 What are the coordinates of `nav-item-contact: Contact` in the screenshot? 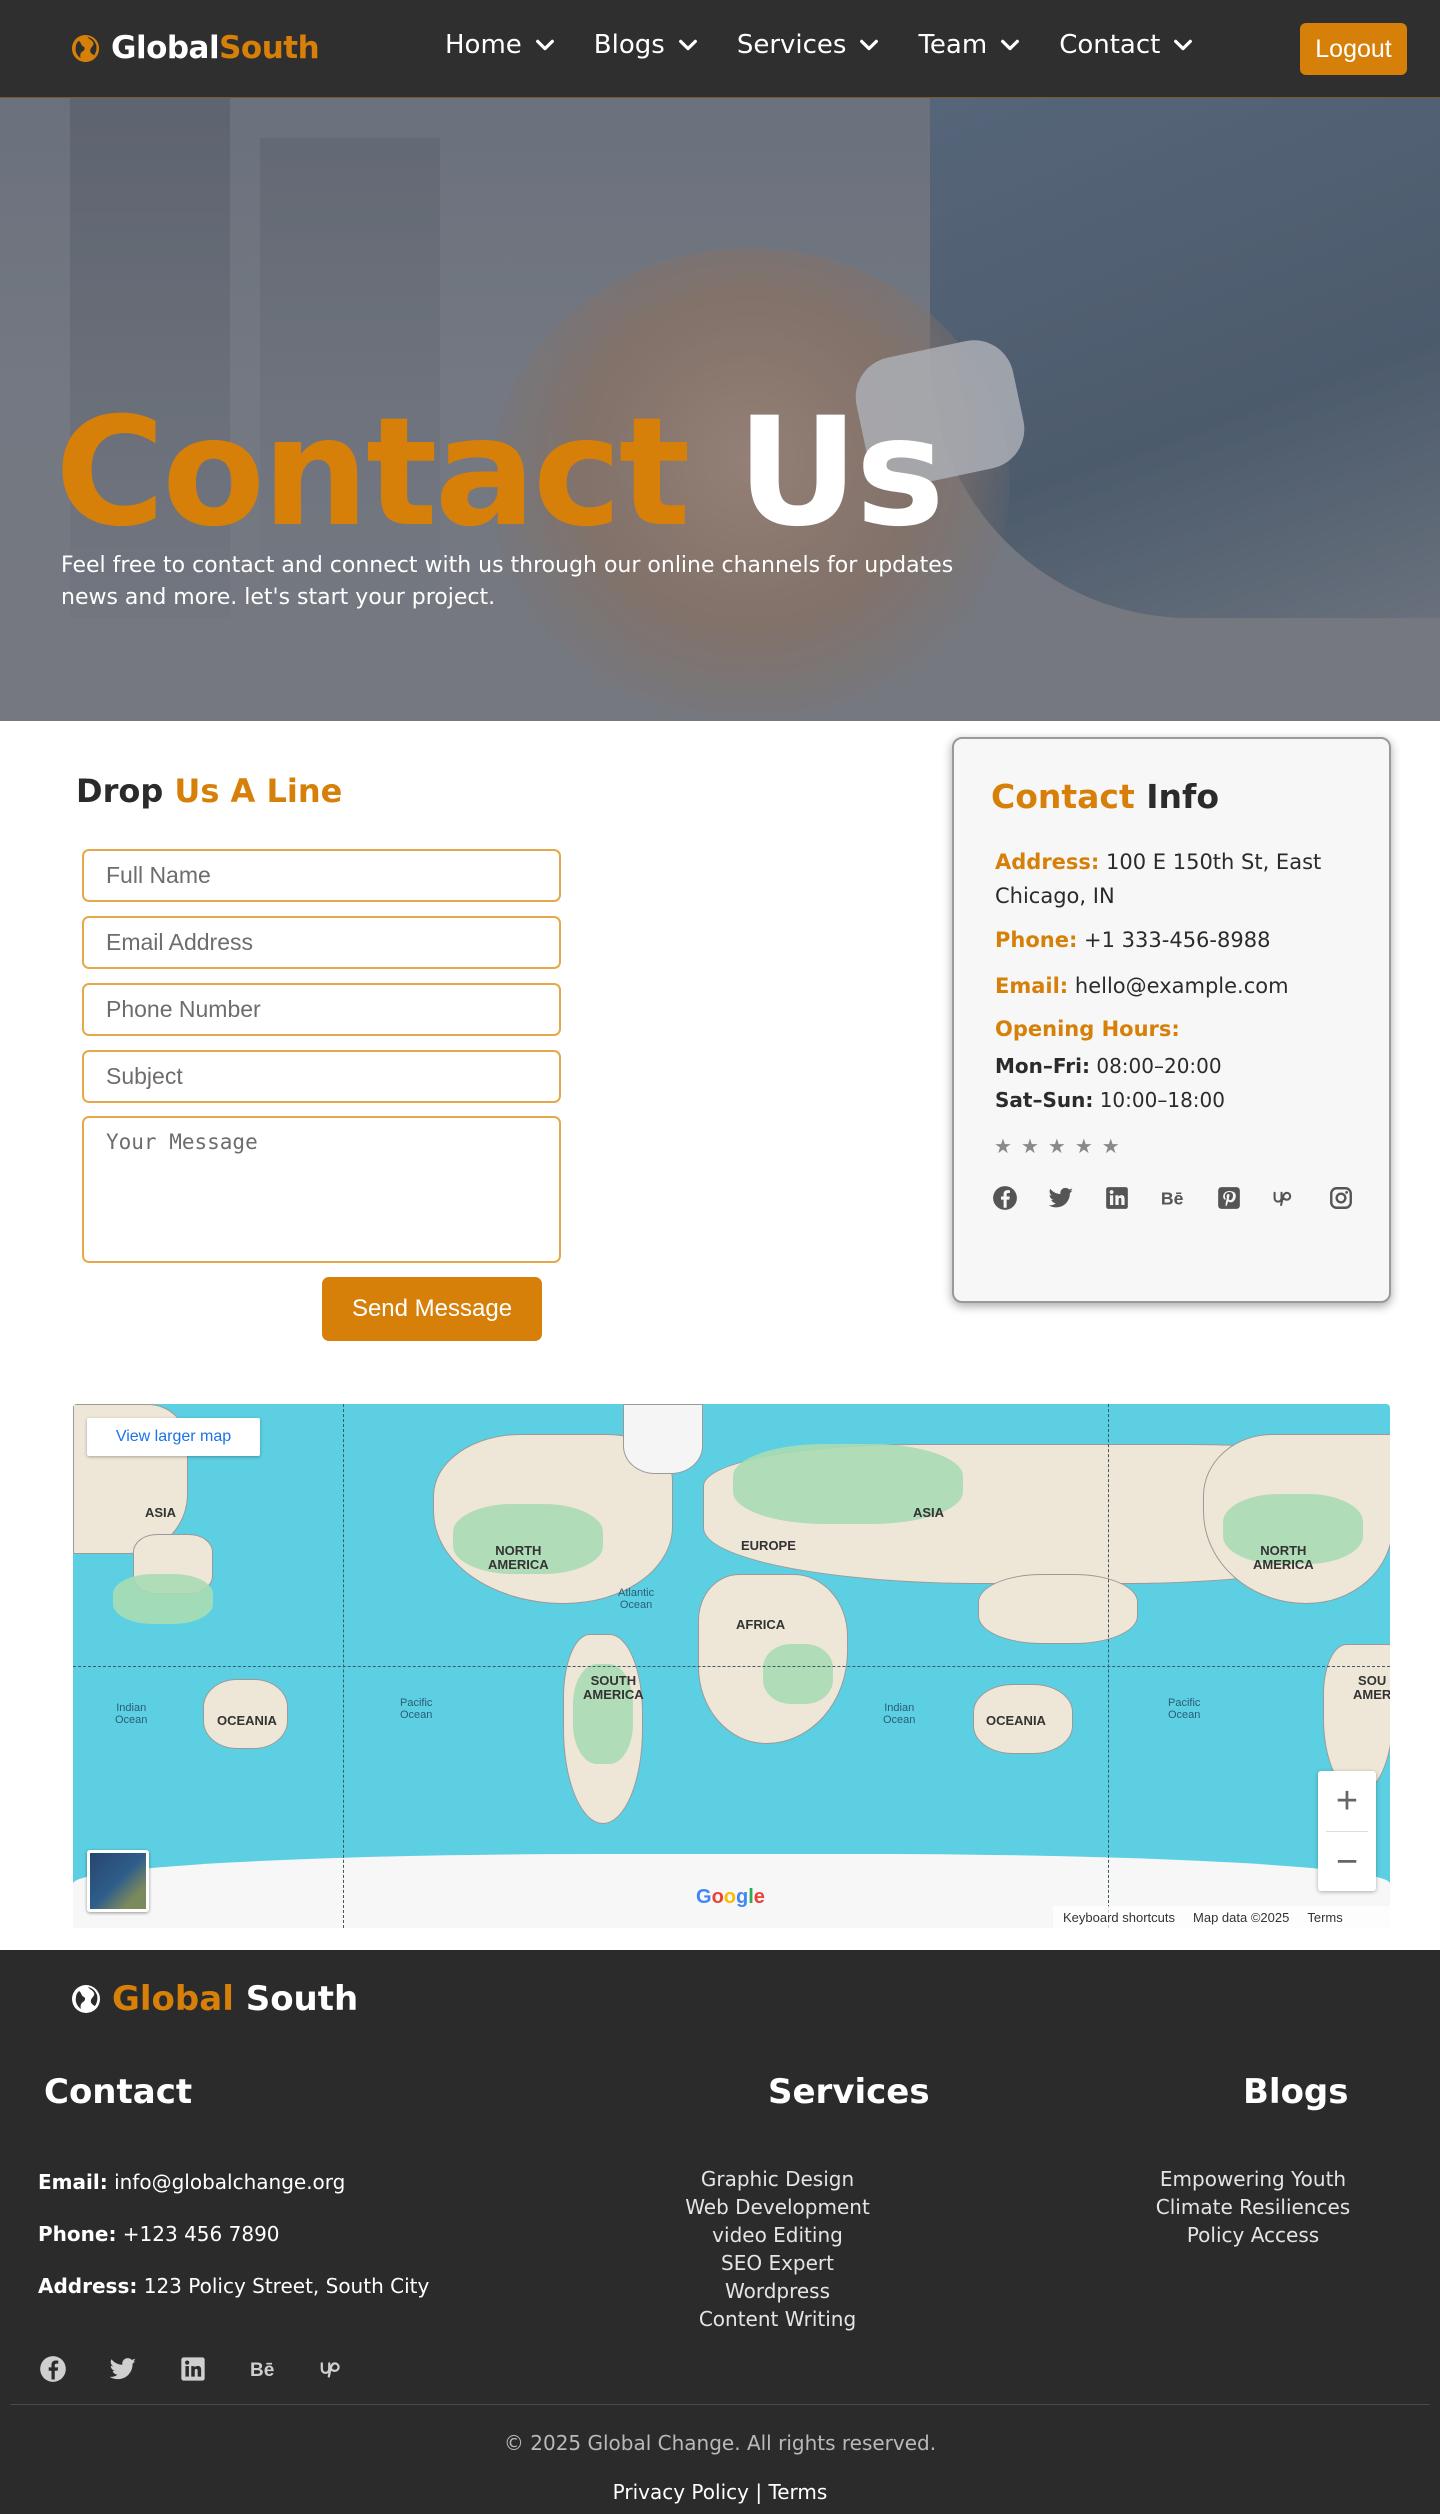 It's located at (1126, 45).